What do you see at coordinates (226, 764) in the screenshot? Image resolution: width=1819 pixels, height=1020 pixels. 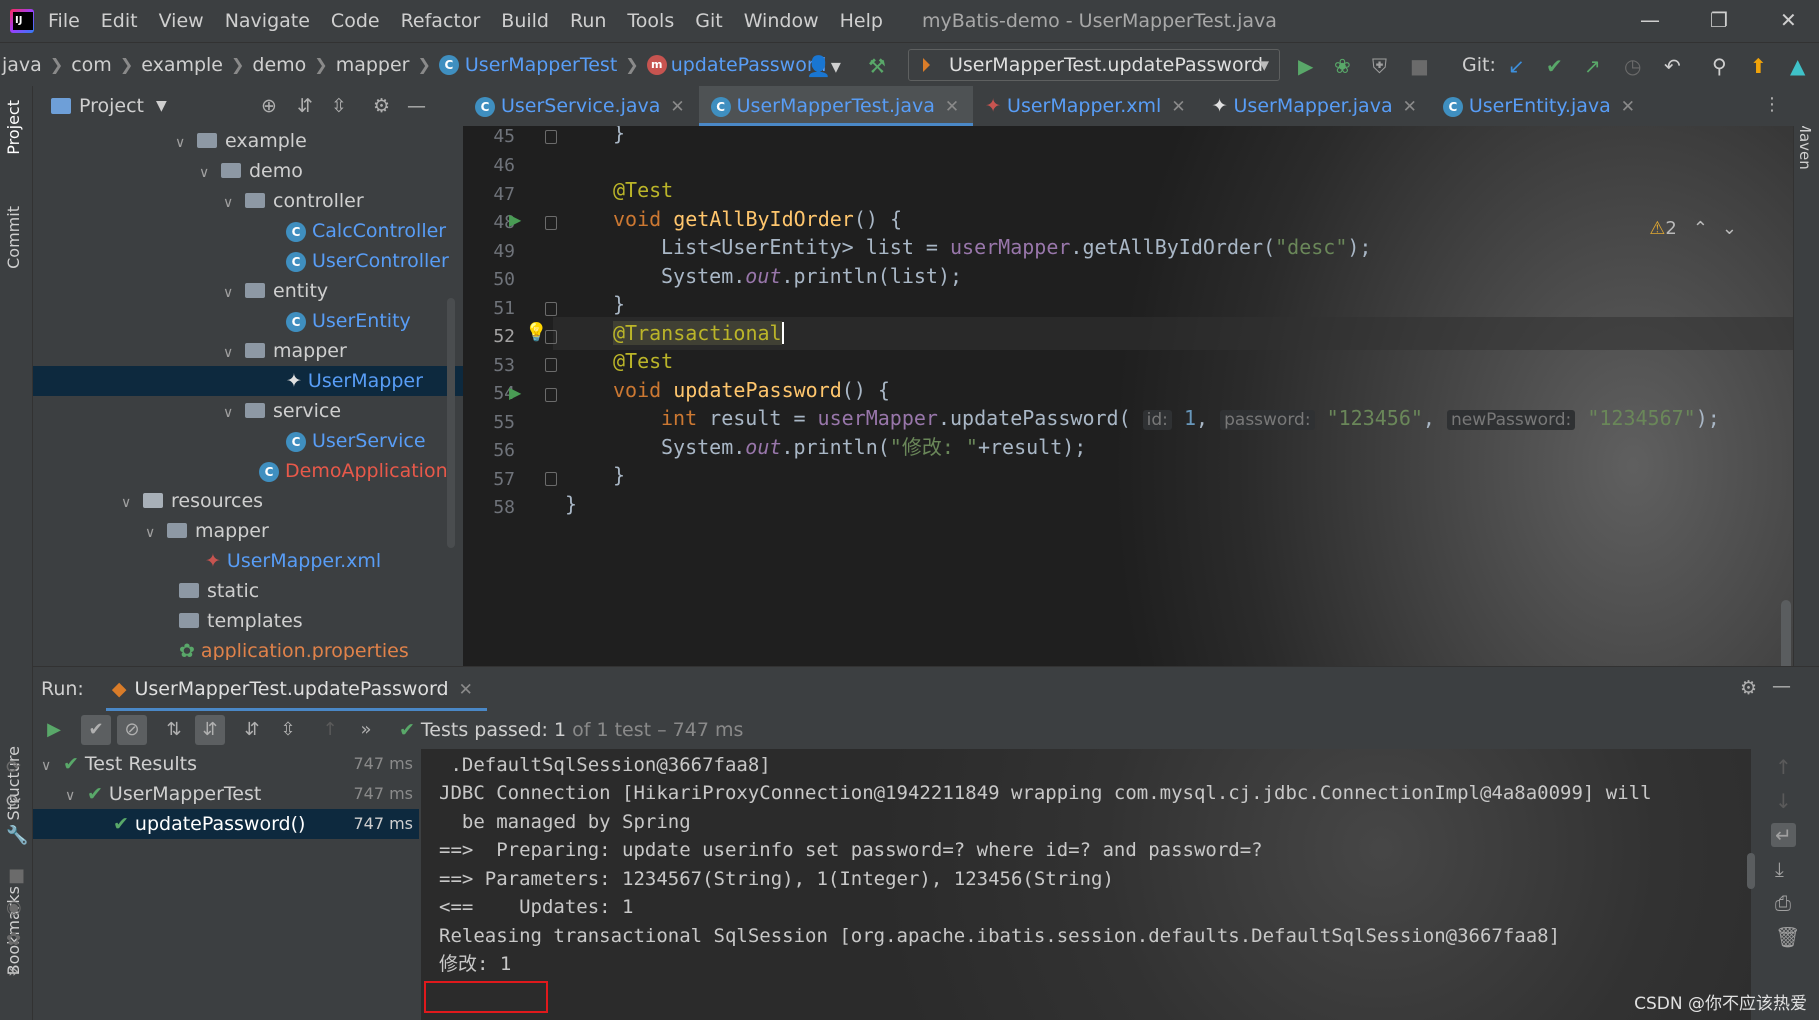 I see `test-row-results: ∨ ✔ Test Results 747 ms` at bounding box center [226, 764].